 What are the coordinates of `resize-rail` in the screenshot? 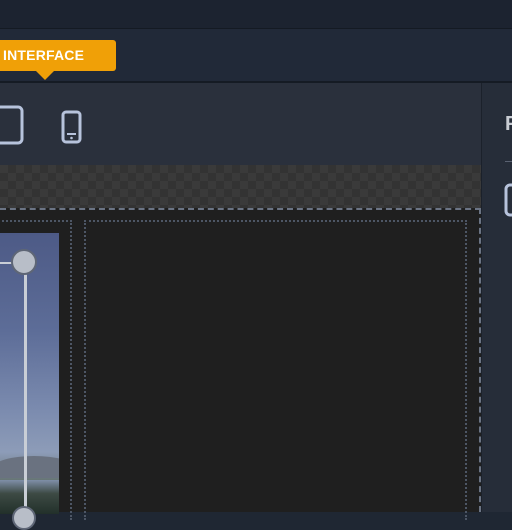 It's located at (25, 387).